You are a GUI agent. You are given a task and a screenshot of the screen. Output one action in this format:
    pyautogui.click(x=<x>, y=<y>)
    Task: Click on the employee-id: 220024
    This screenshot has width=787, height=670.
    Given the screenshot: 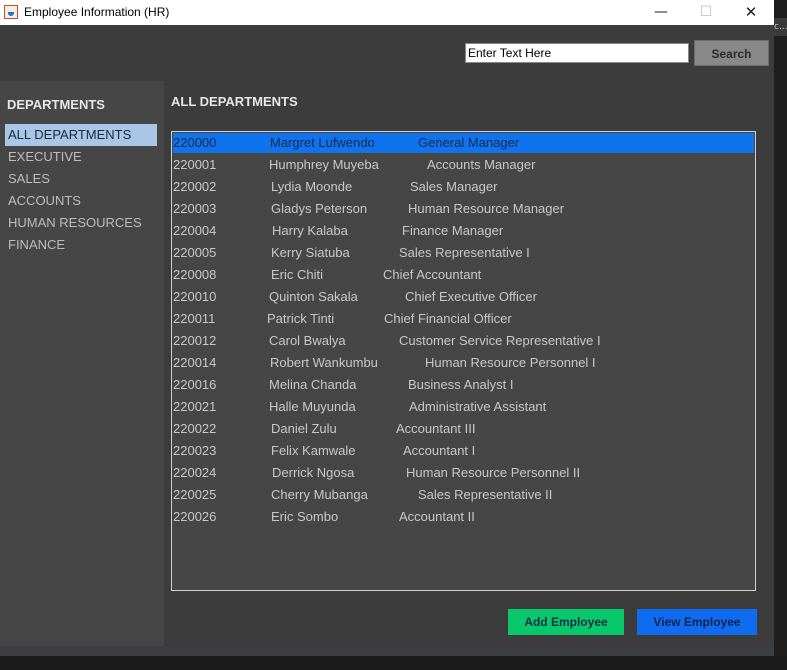 What is the action you would take?
    pyautogui.click(x=195, y=472)
    